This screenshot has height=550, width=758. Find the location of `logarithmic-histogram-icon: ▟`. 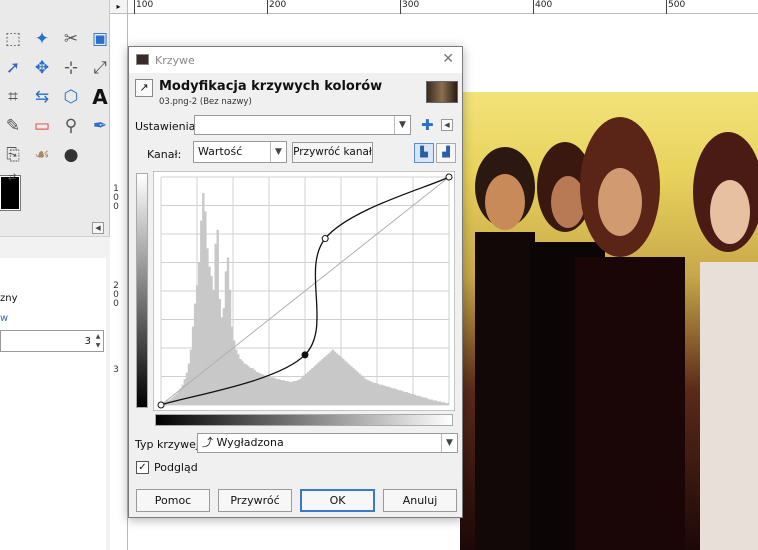

logarithmic-histogram-icon: ▟ is located at coordinates (446, 153).